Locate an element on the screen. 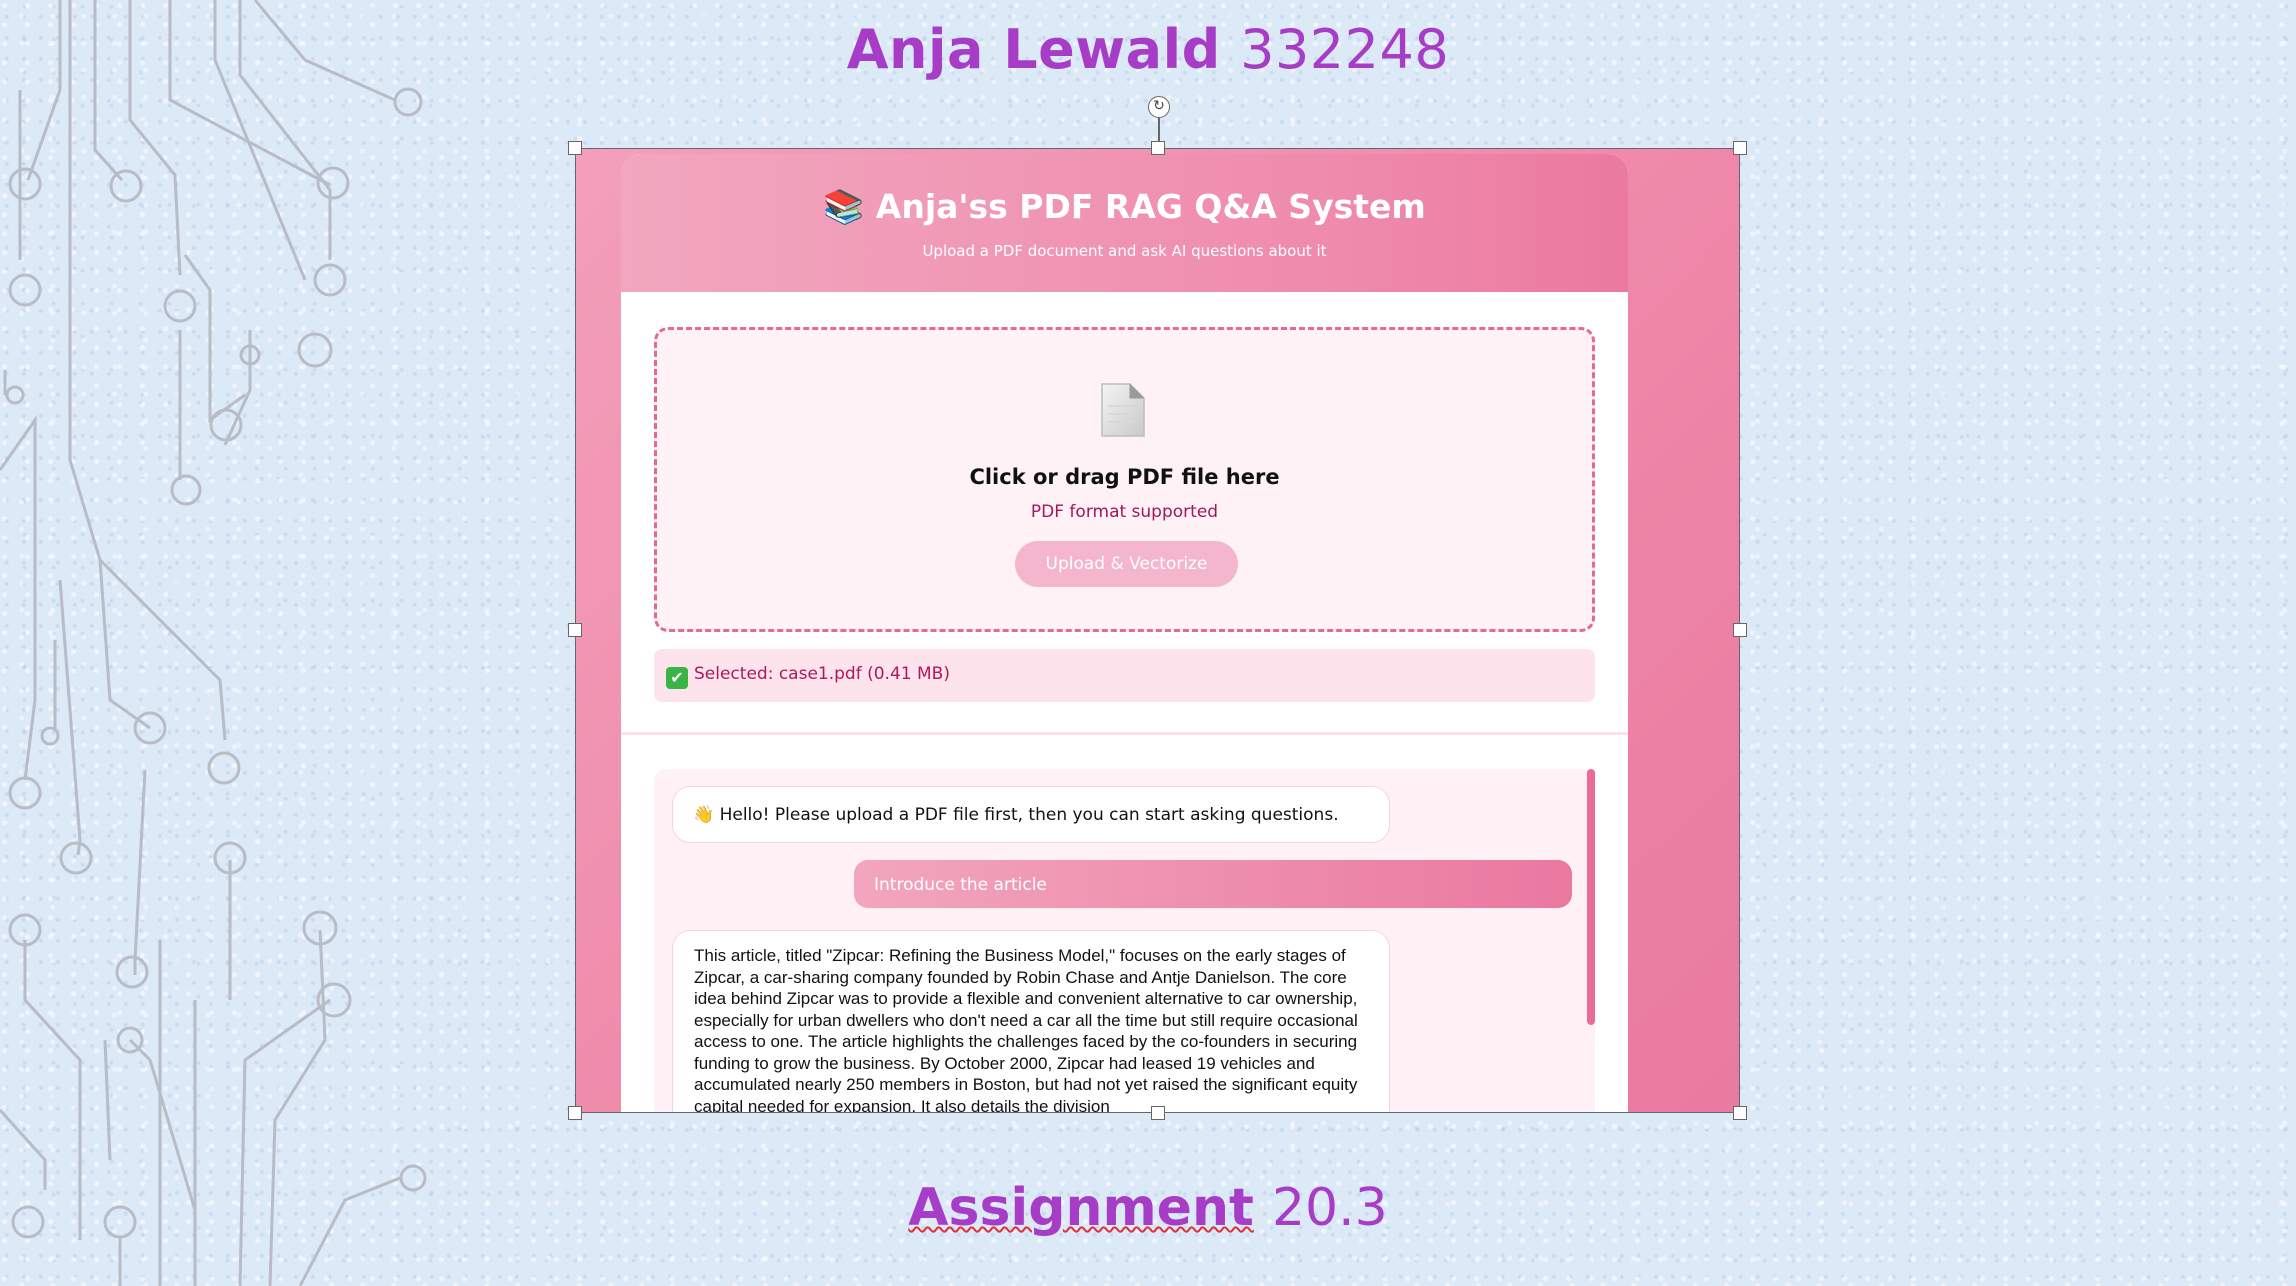  slide-title: Anja Lewald 332248 is located at coordinates (1148, 49).